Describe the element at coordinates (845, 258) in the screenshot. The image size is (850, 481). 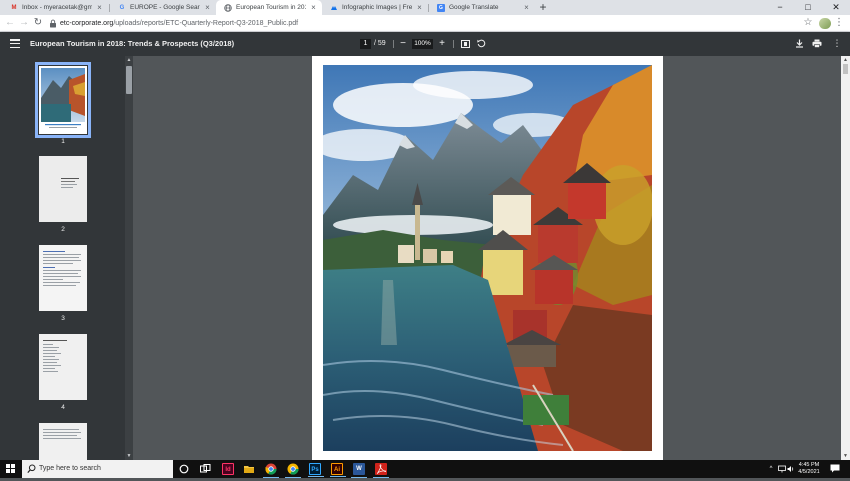
I see `main-scrollbar: ▲ ▼` at that location.